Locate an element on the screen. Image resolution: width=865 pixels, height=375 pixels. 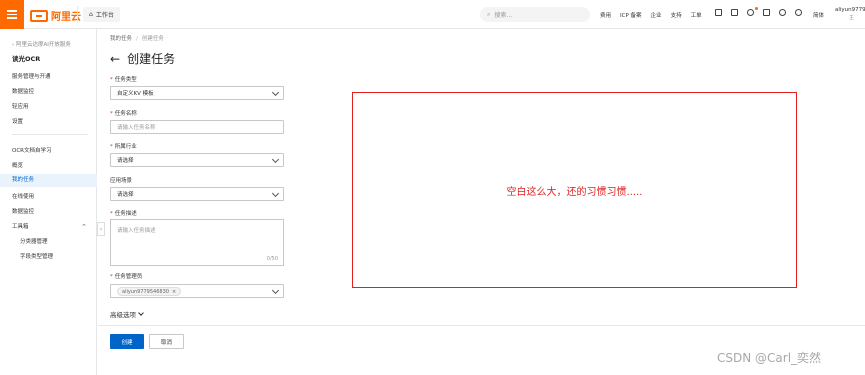
task-type-label: * 任务类型 is located at coordinates (123, 80).